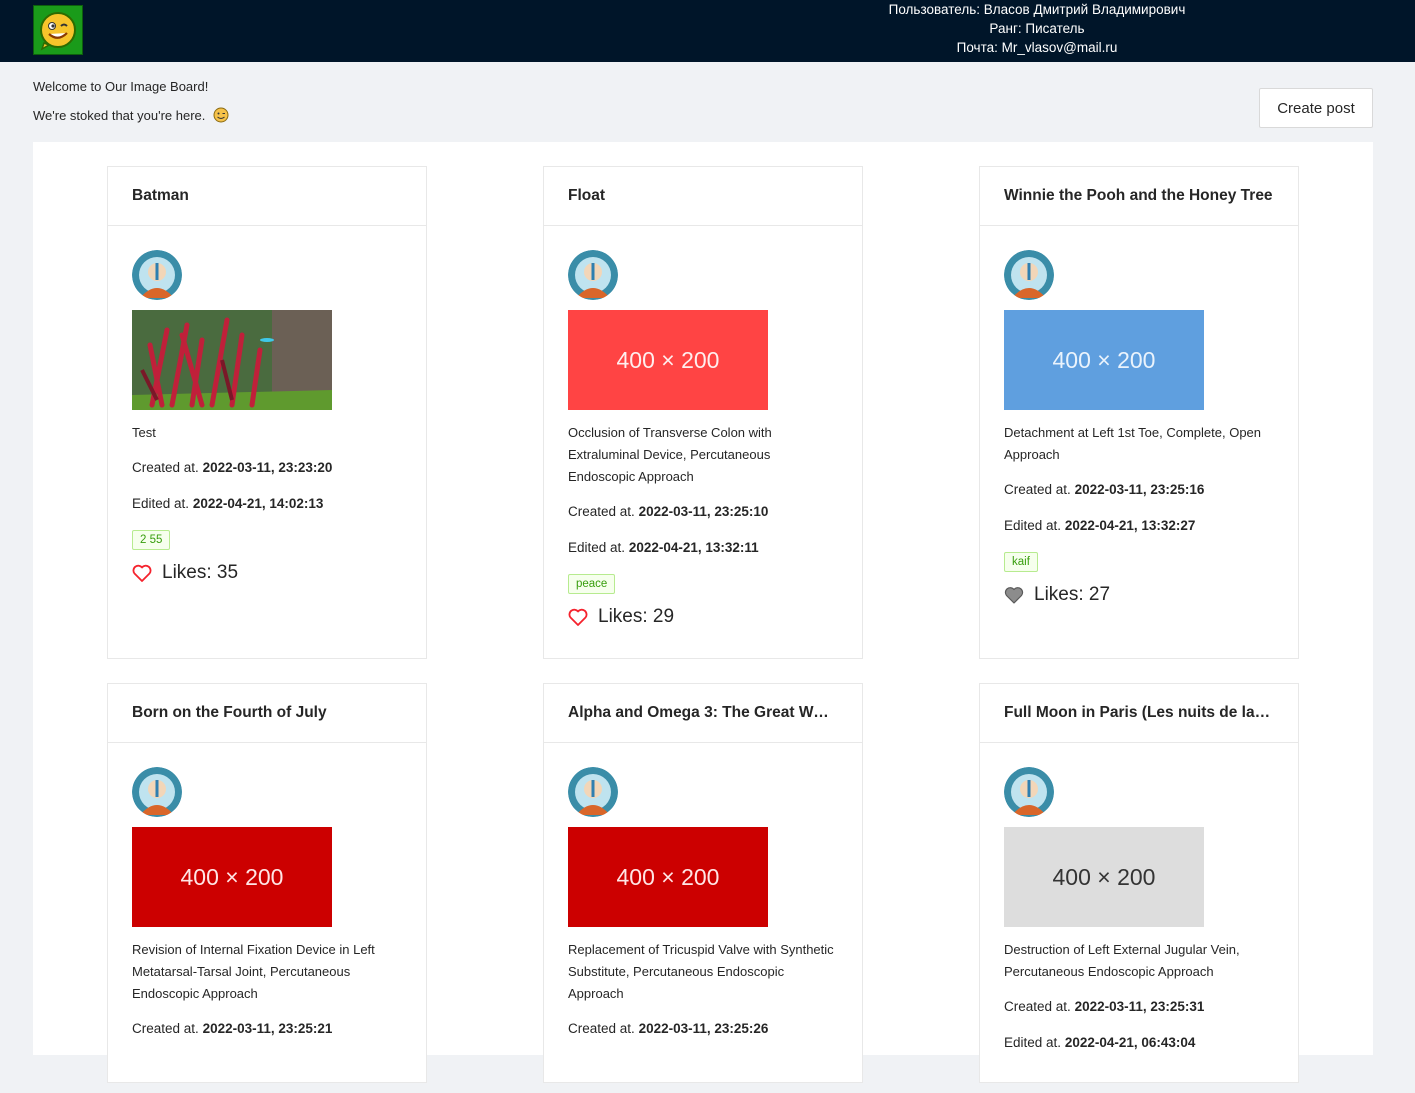 The width and height of the screenshot is (1415, 1093). Describe the element at coordinates (1139, 595) in the screenshot. I see `likes: Likes: 27` at that location.